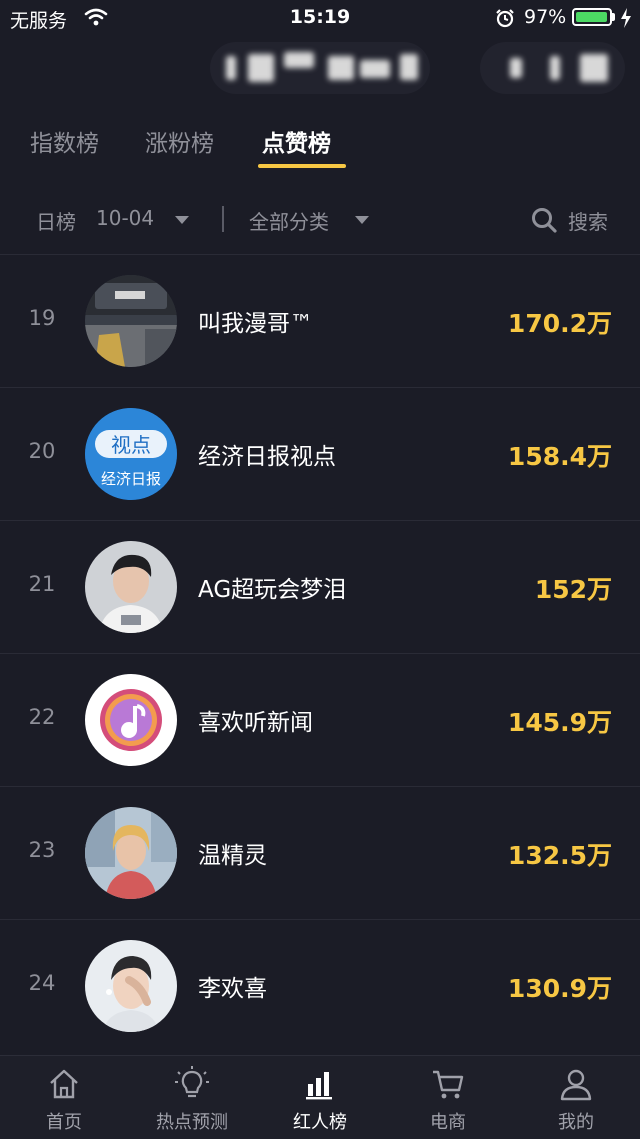 This screenshot has width=640, height=1139. What do you see at coordinates (613, 17) in the screenshot?
I see `battery-tip` at bounding box center [613, 17].